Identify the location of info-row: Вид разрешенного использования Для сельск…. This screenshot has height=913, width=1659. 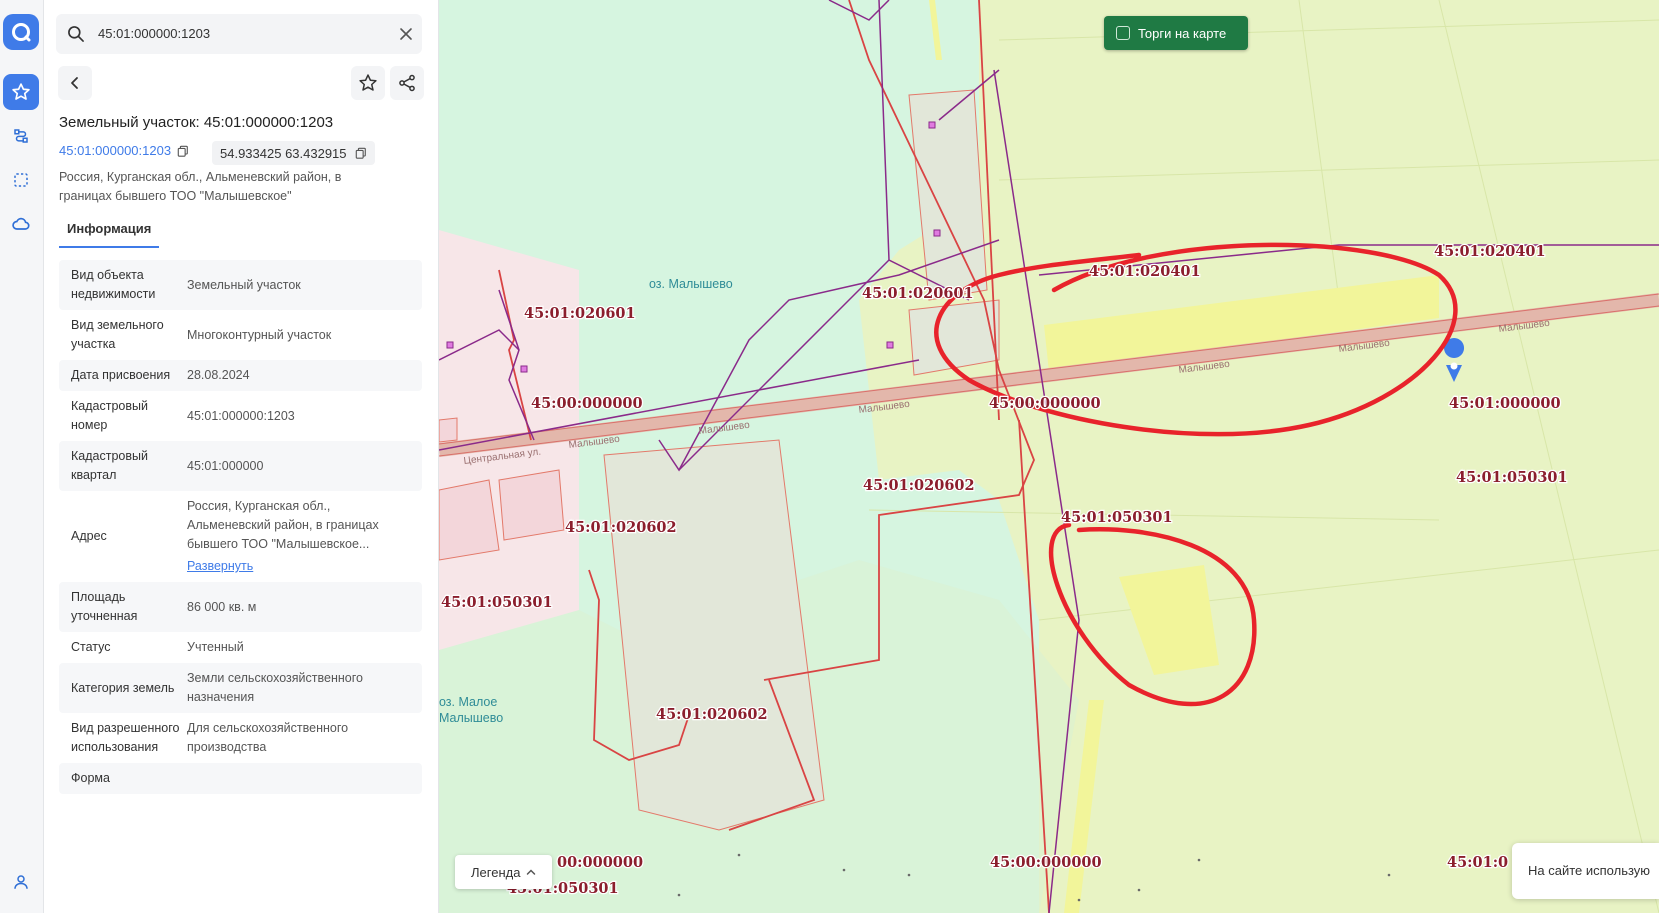
(240, 738).